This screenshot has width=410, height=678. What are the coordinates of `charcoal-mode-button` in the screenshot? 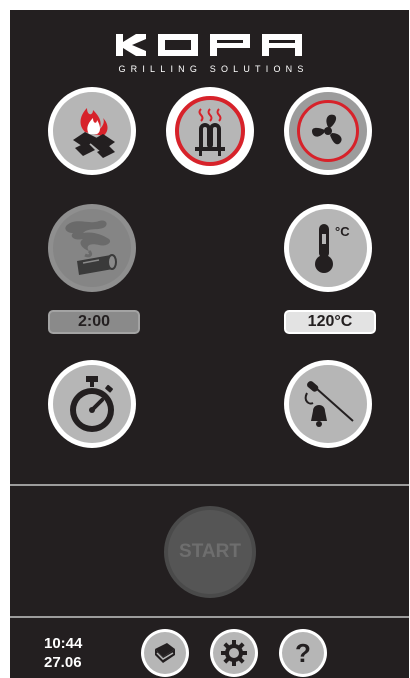 It's located at (92, 131).